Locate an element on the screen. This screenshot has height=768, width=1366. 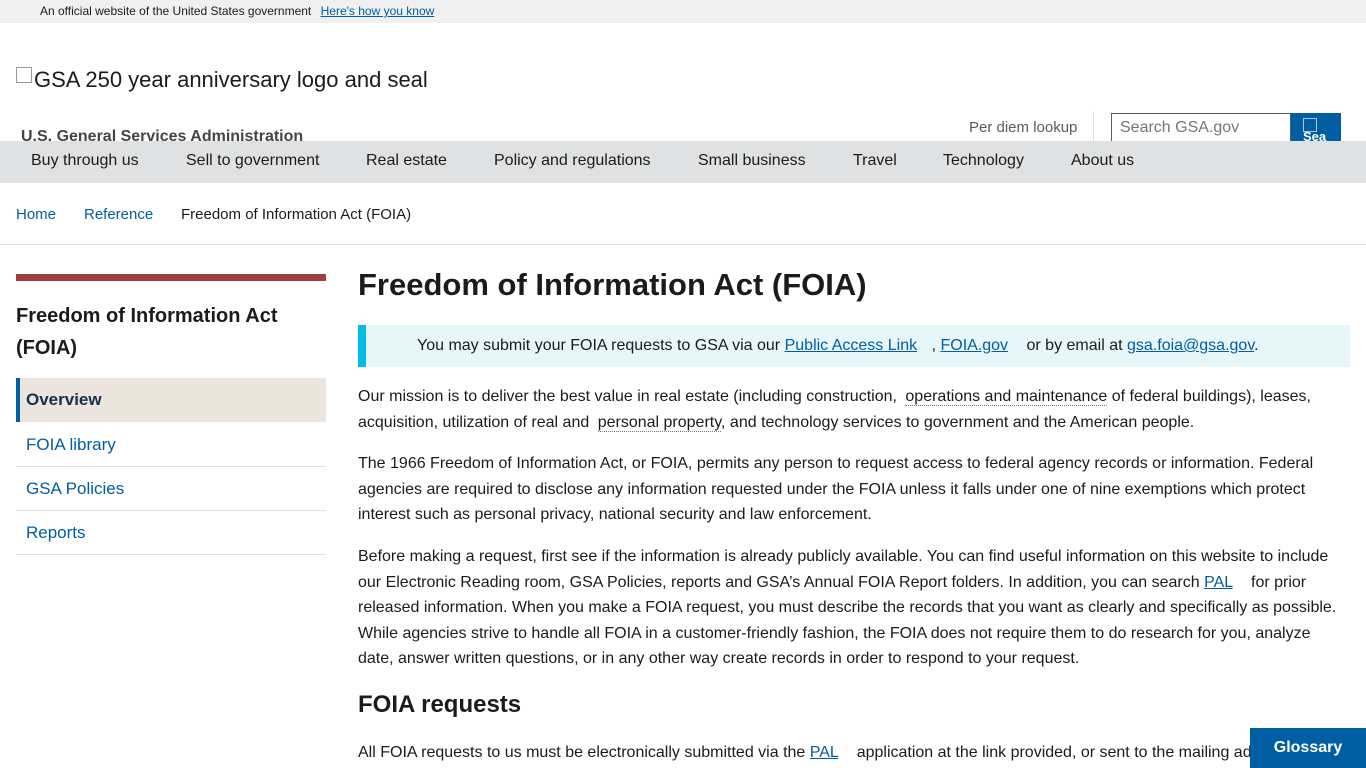
breadcrumb-divider is located at coordinates (683, 244).